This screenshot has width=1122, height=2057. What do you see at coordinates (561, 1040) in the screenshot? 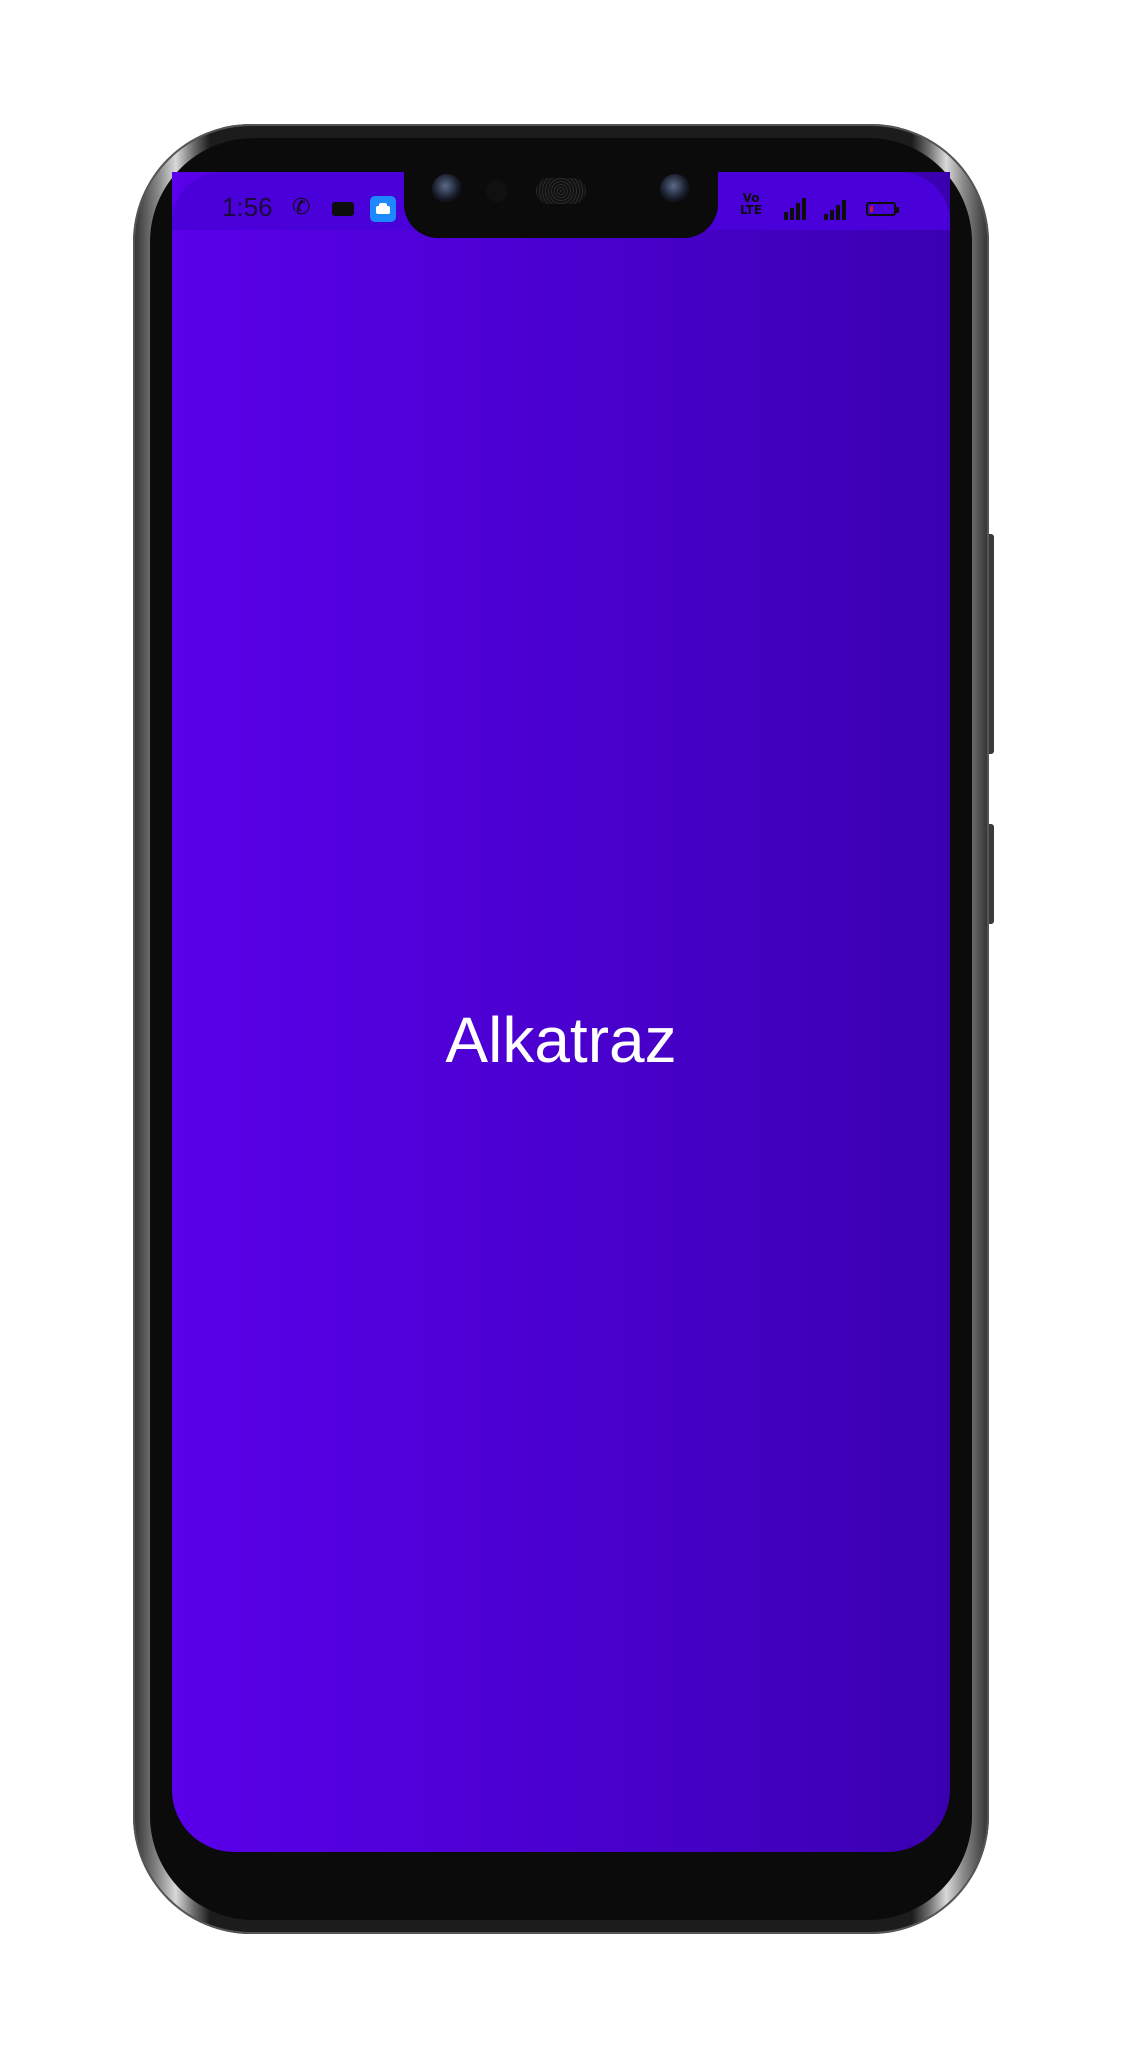
I see `app-title: Alkatraz` at bounding box center [561, 1040].